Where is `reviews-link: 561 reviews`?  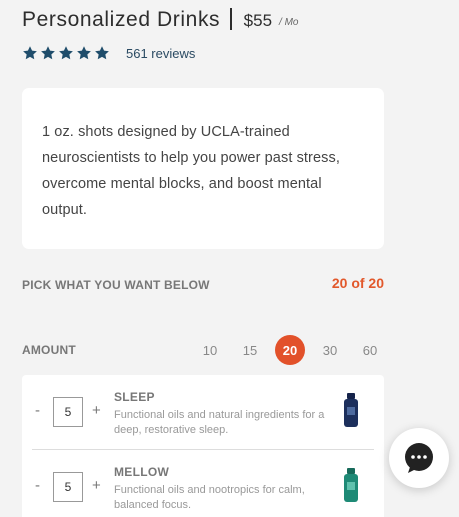 reviews-link: 561 reviews is located at coordinates (160, 53).